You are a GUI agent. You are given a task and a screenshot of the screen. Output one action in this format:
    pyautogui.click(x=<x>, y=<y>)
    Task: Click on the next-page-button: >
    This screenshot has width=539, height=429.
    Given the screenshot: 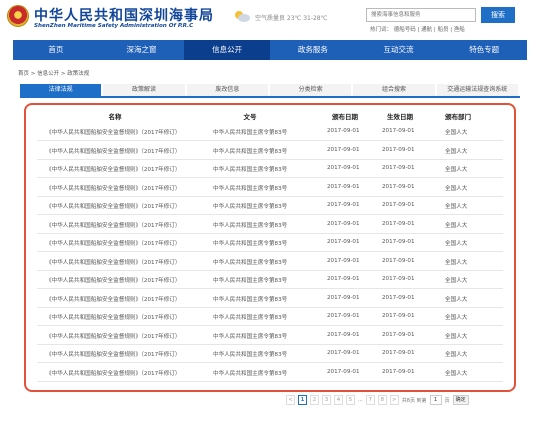 What is the action you would take?
    pyautogui.click(x=394, y=400)
    